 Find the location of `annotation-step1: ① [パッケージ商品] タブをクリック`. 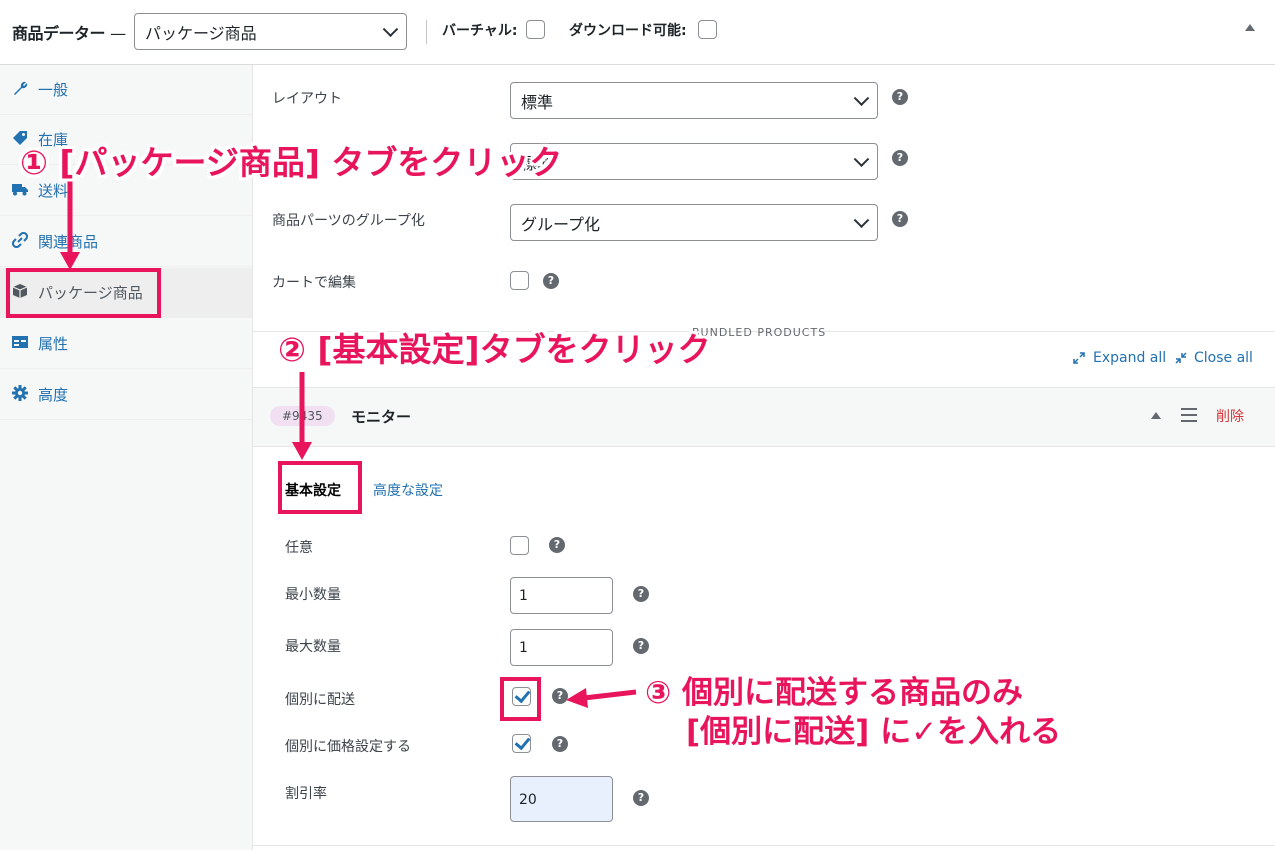

annotation-step1: ① [パッケージ商品] タブをクリック is located at coordinates (291, 162).